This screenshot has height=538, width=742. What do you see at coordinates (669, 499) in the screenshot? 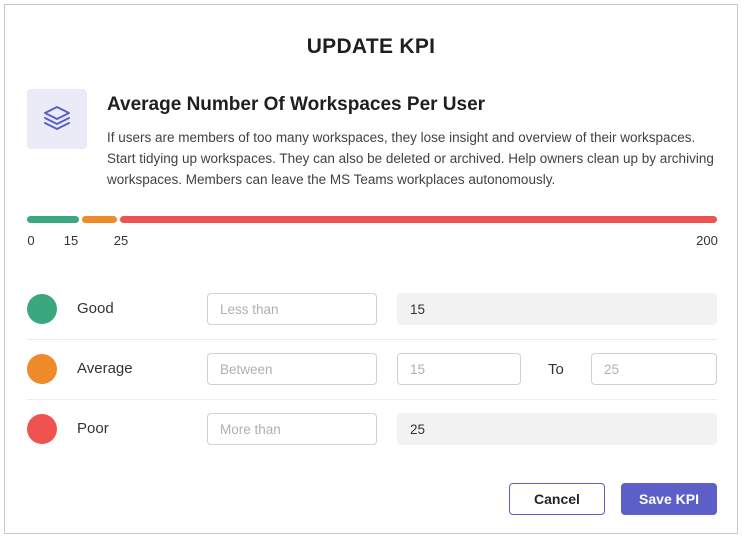
I see `save-kpi-button: Save KPI` at bounding box center [669, 499].